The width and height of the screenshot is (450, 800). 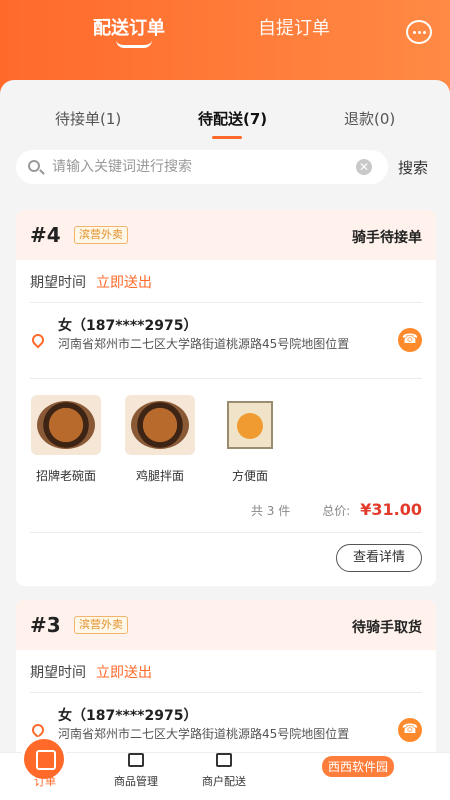 I want to click on search-bar: ✕, so click(x=202, y=167).